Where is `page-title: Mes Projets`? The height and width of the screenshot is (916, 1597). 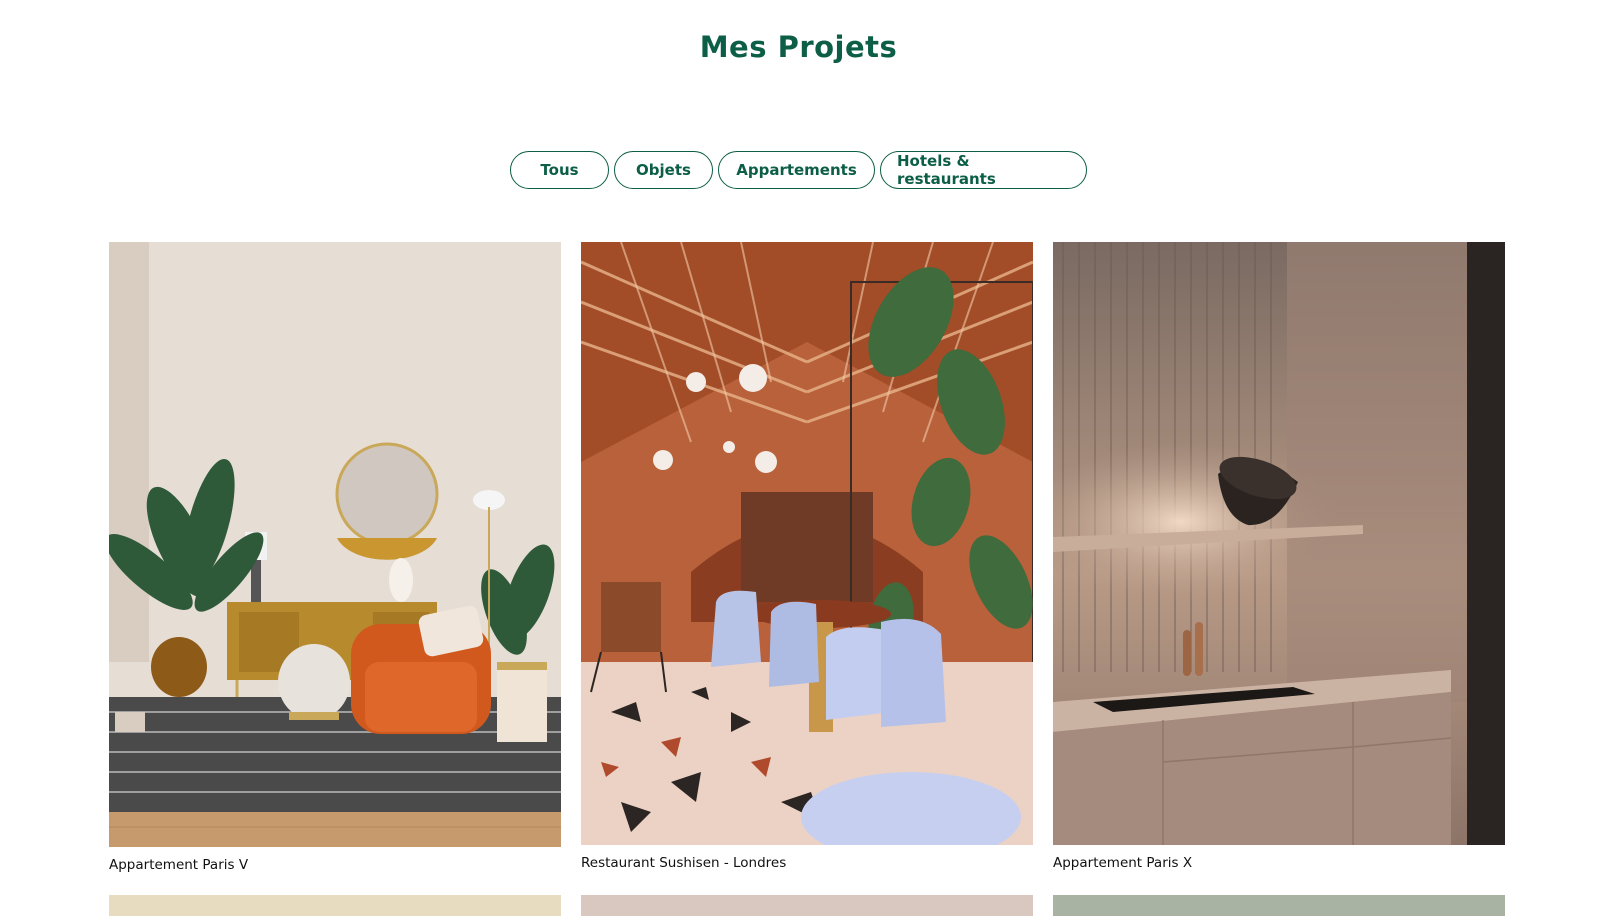
page-title: Mes Projets is located at coordinates (798, 47).